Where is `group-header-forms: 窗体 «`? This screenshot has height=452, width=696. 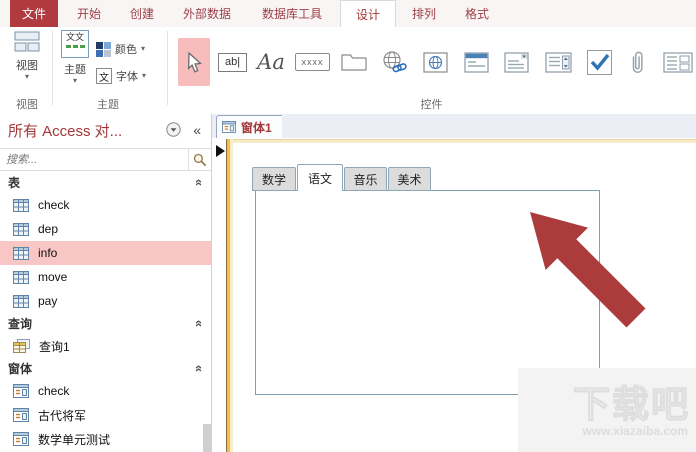
group-header-forms: 窗体 « is located at coordinates (105, 368).